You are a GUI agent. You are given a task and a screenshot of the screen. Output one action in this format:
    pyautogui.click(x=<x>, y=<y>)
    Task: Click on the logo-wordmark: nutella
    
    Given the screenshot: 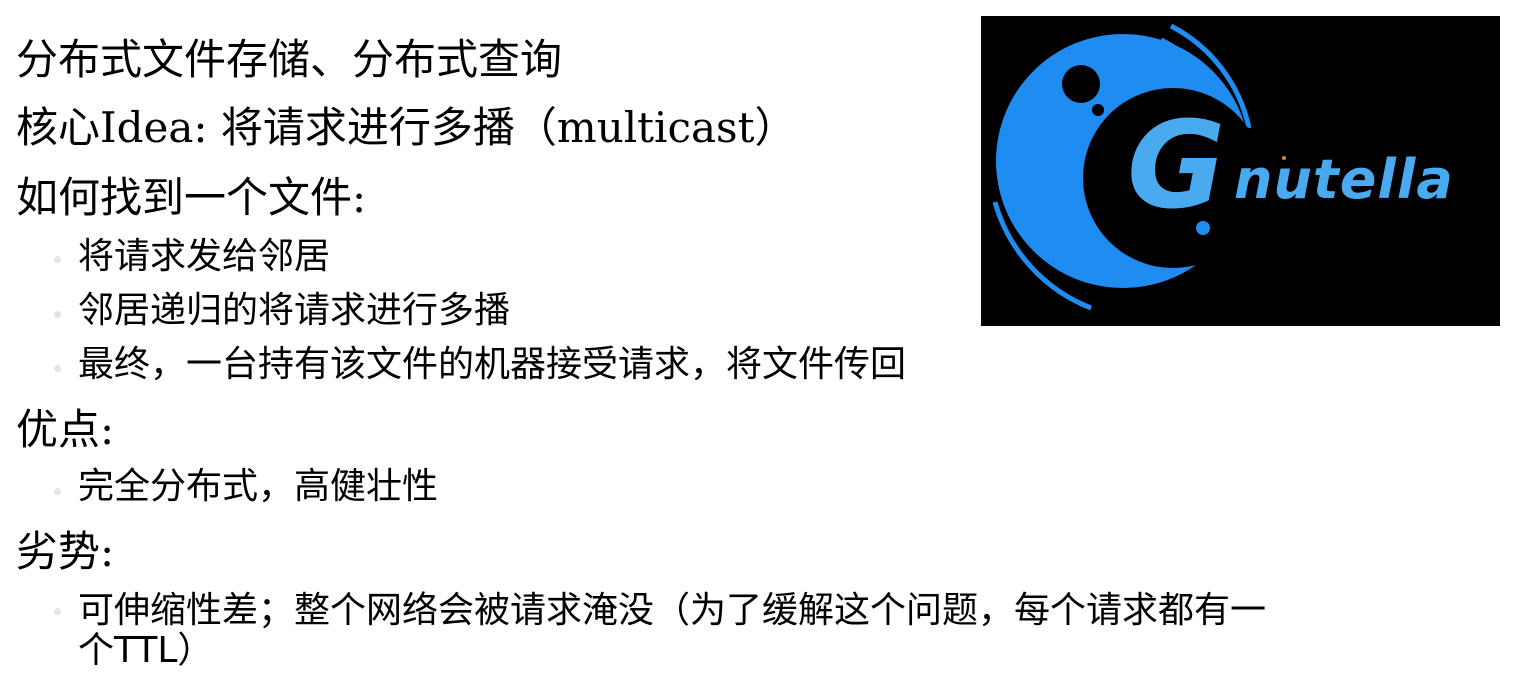 What is the action you would take?
    pyautogui.click(x=1344, y=179)
    